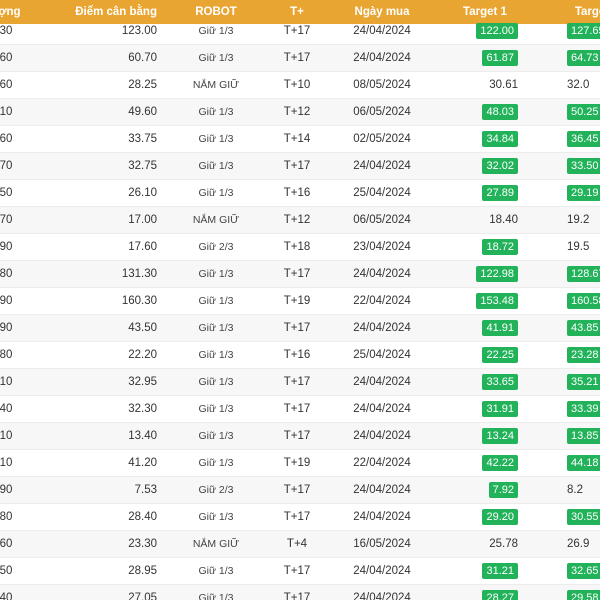  I want to click on t-plus-cell-value: T+19, so click(297, 463).